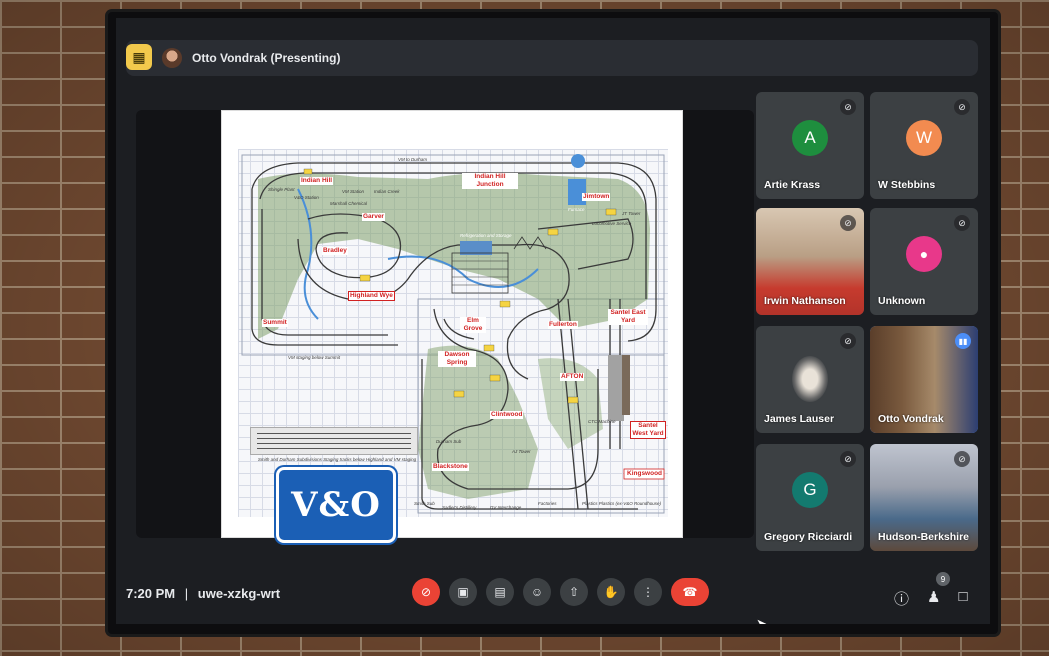 The height and width of the screenshot is (656, 1049). What do you see at coordinates (317, 181) in the screenshot?
I see `label-indian-hill: Indian Hill` at bounding box center [317, 181].